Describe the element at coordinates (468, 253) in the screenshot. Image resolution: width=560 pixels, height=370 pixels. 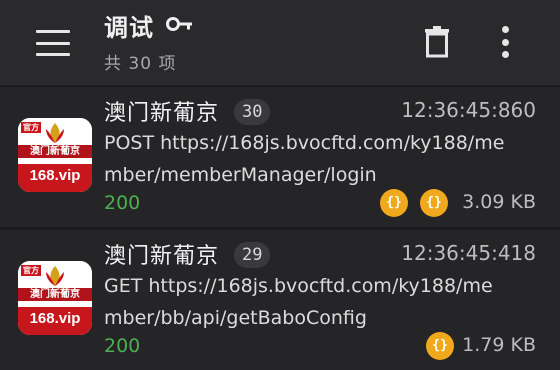
I see `request-time: 12:36:45:418` at that location.